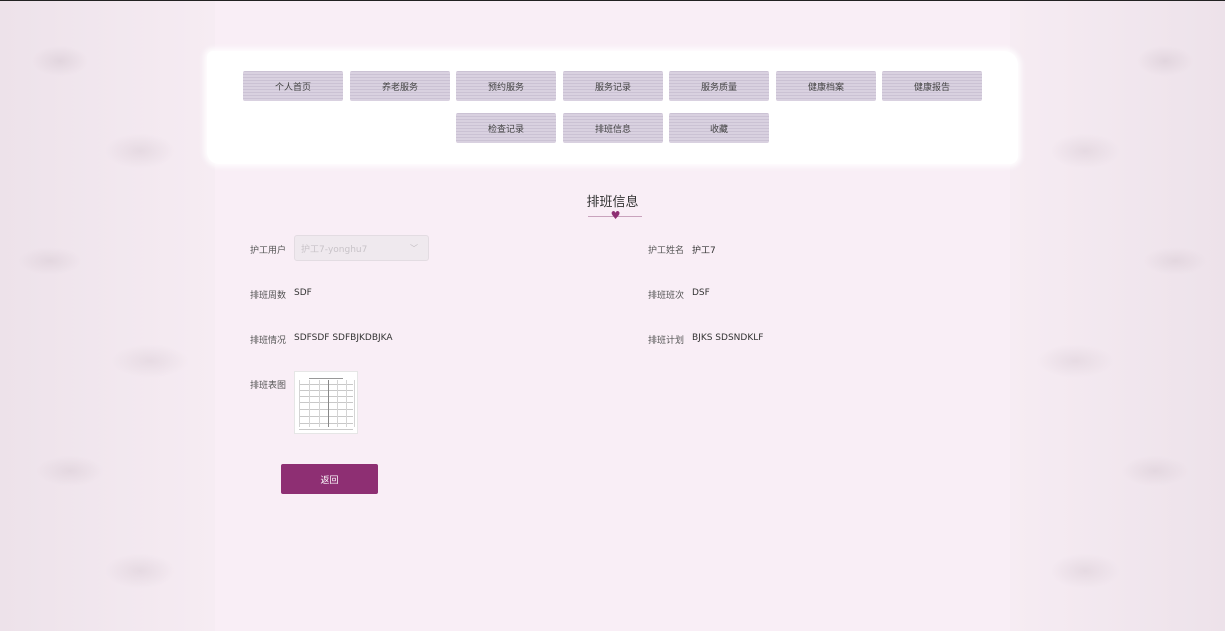 The image size is (1225, 631). Describe the element at coordinates (268, 386) in the screenshot. I see `schedule-image-label: 排班表图` at that location.